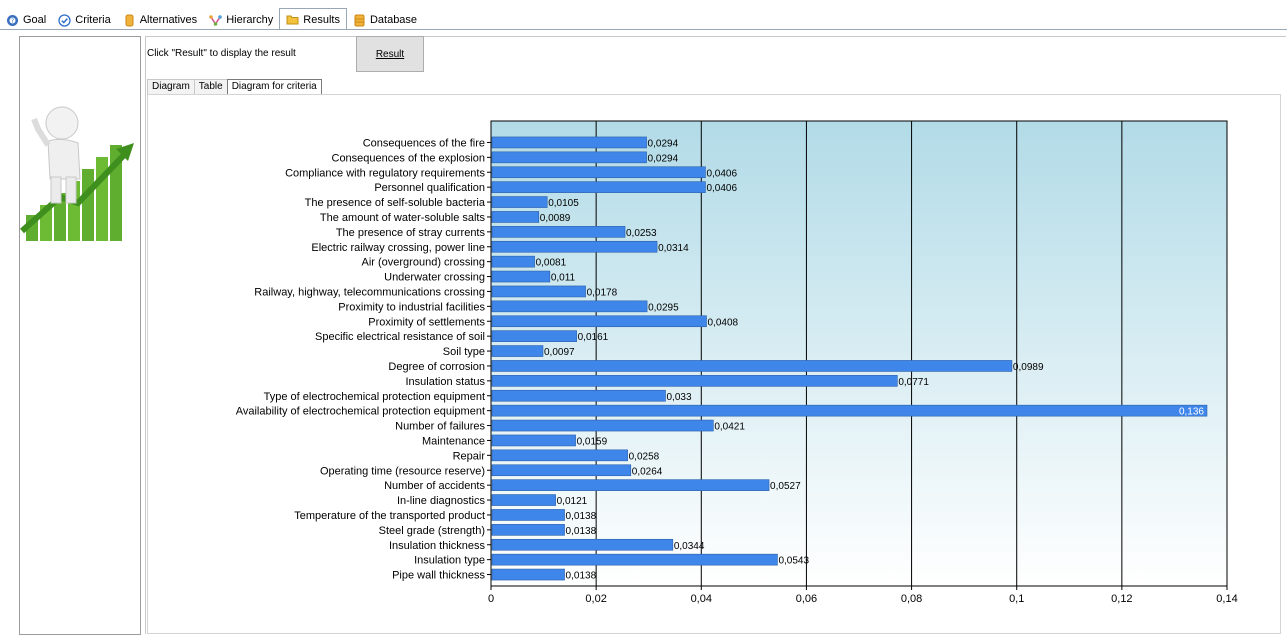  Describe the element at coordinates (464, 352) in the screenshot. I see `category-label: Soil type` at that location.